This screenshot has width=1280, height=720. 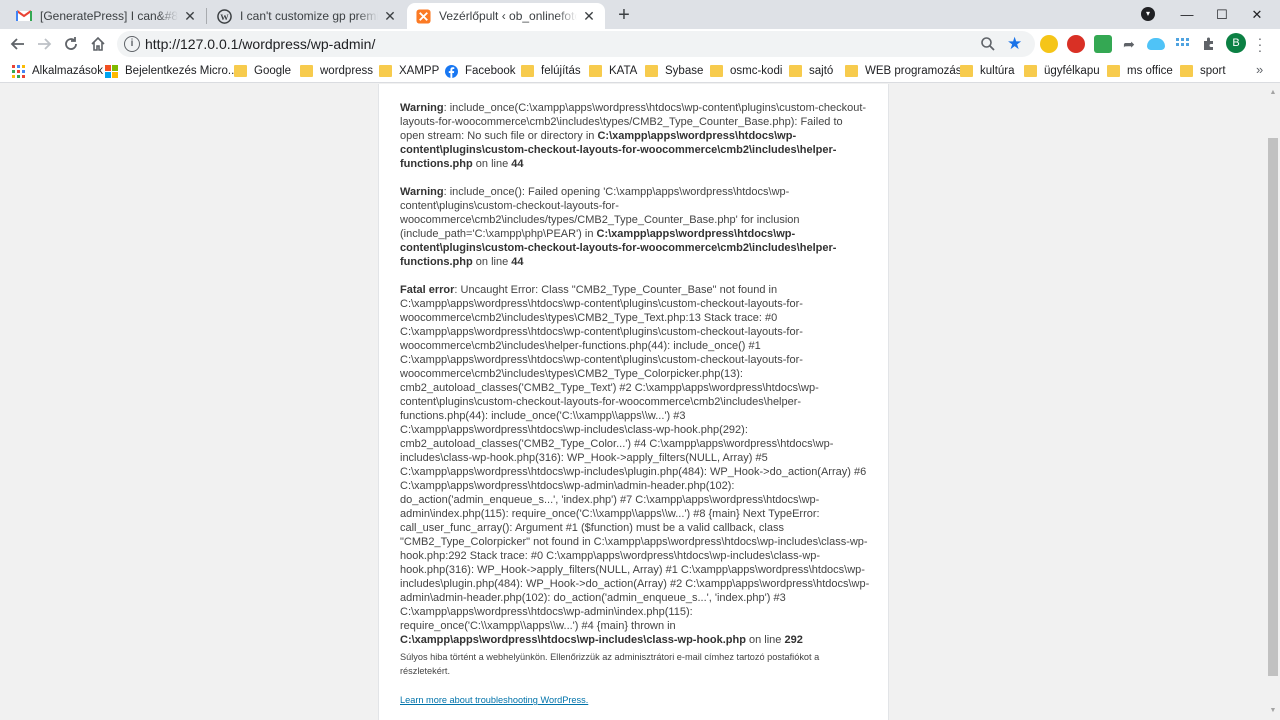 I want to click on bookmark-google: Google, so click(x=262, y=71).